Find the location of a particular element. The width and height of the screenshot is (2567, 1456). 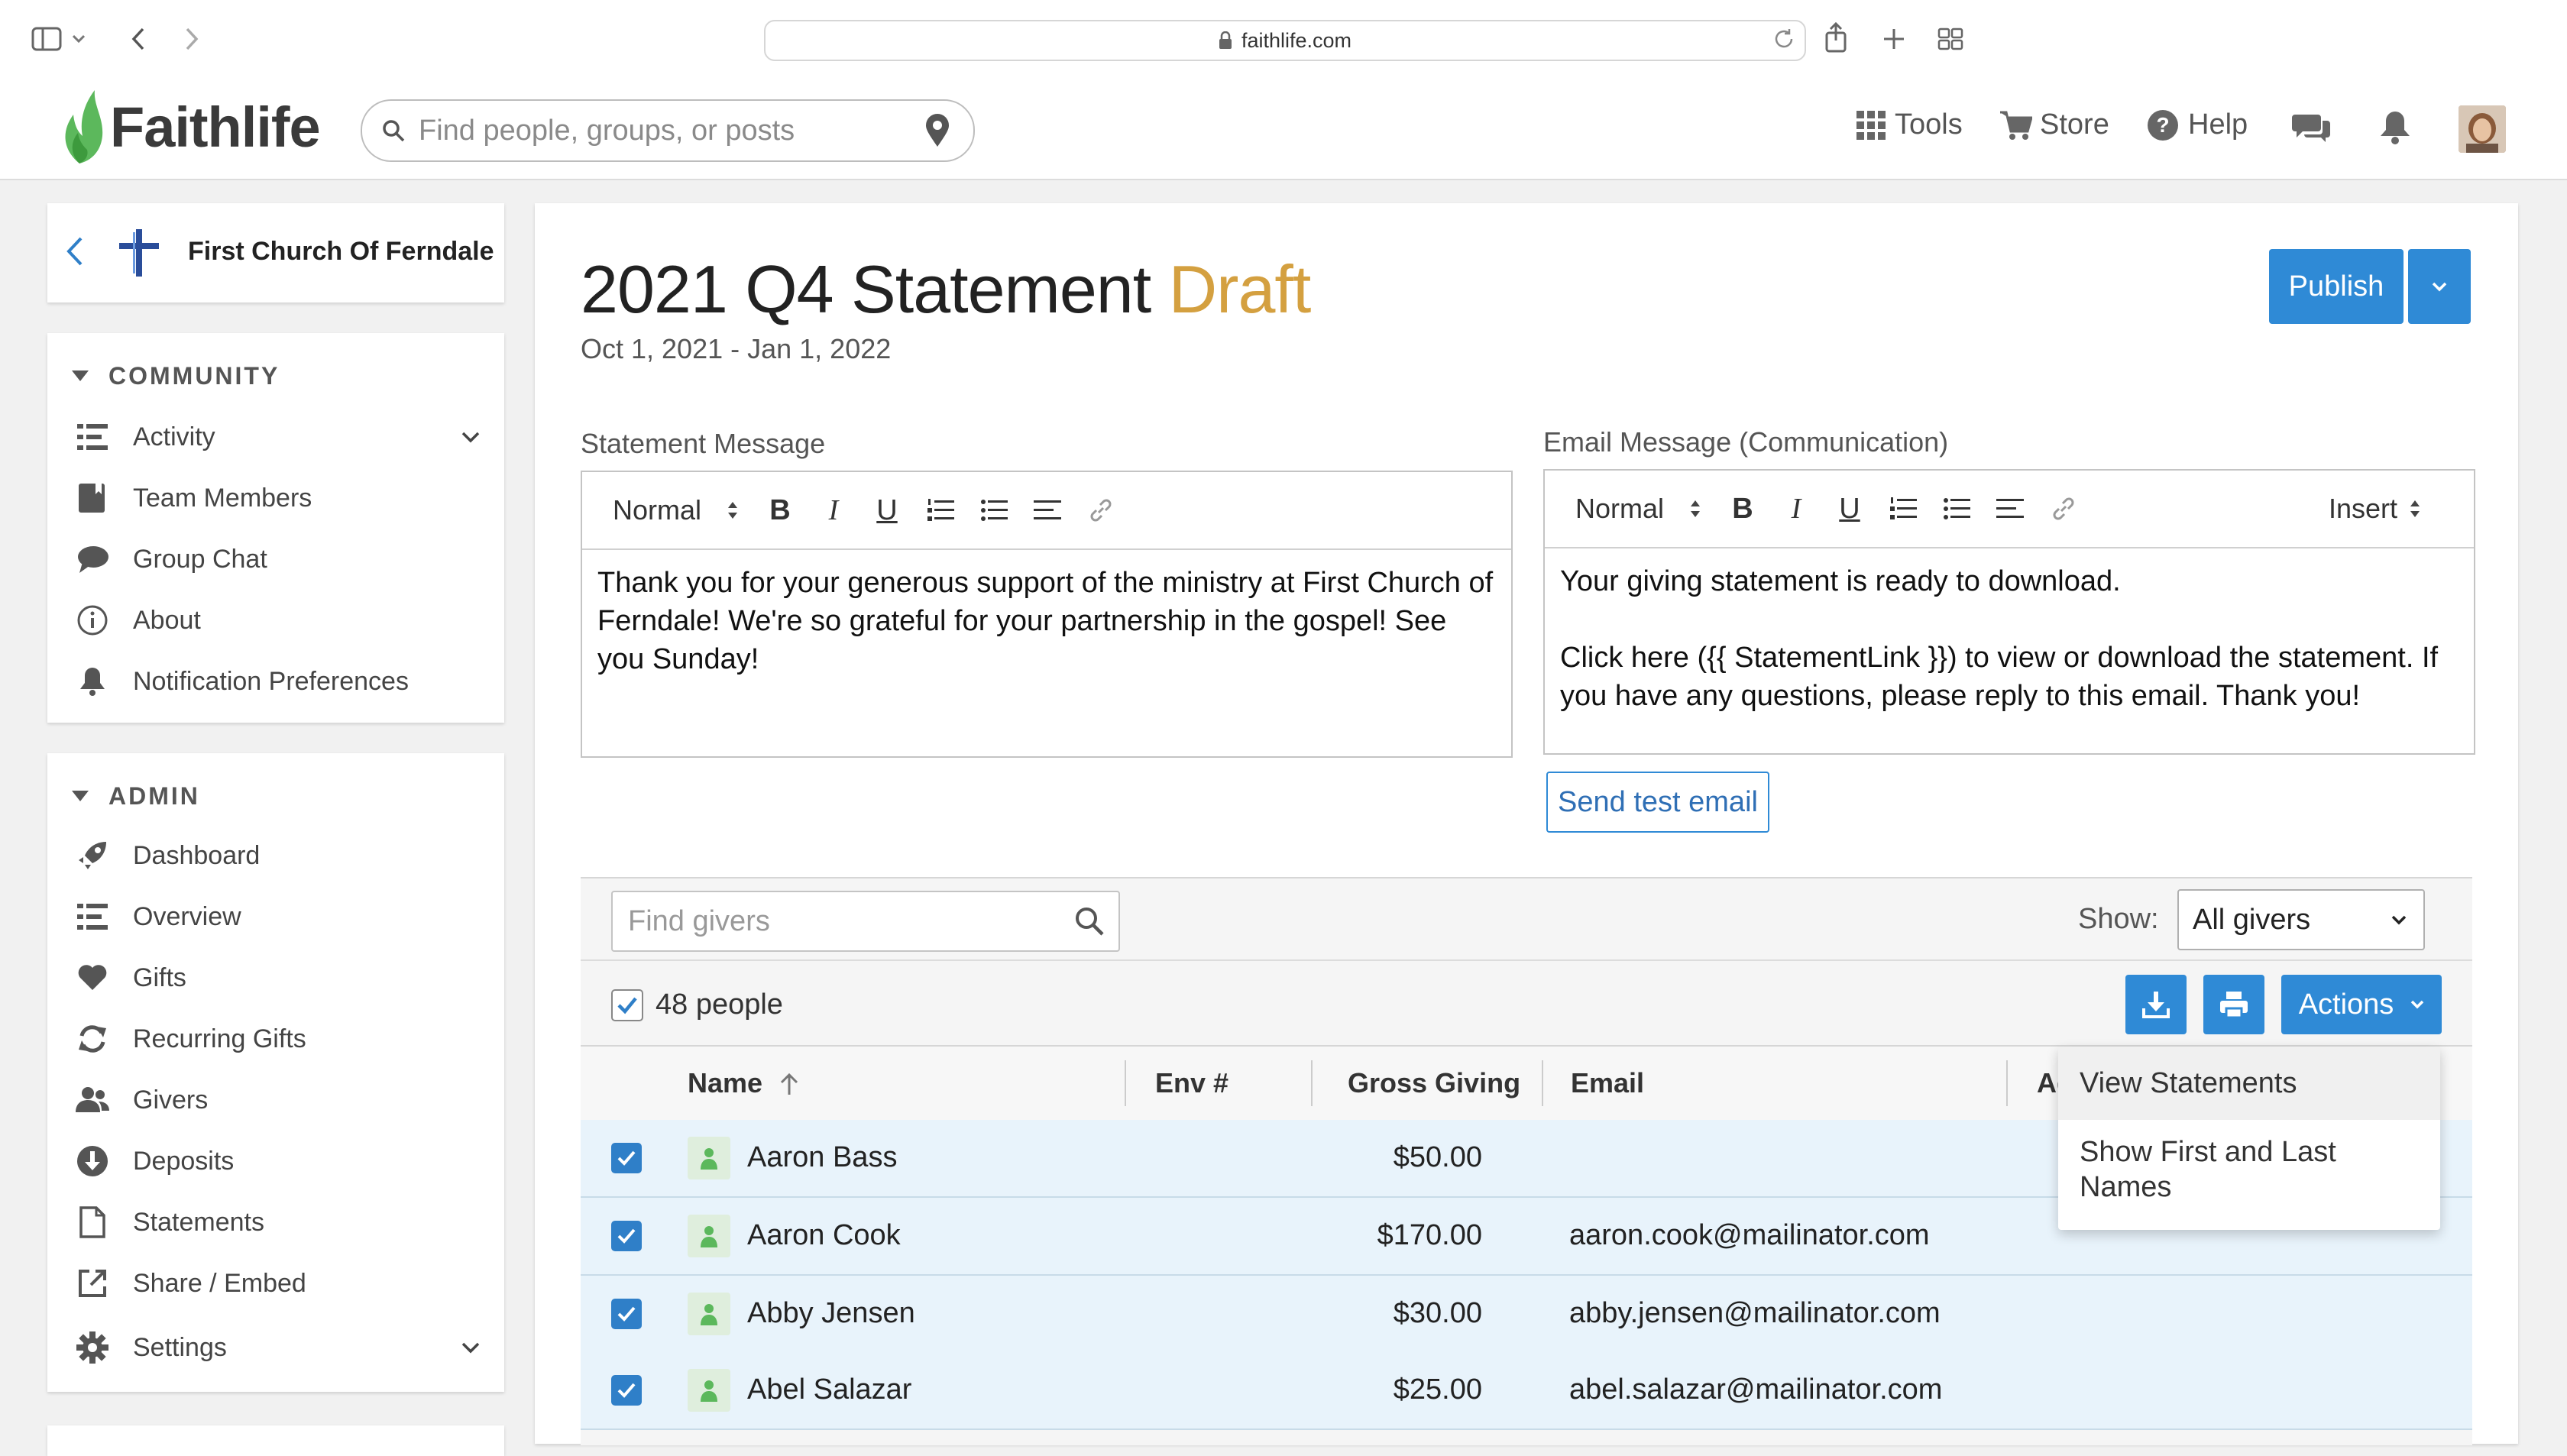

messages-icon is located at coordinates (2311, 128).